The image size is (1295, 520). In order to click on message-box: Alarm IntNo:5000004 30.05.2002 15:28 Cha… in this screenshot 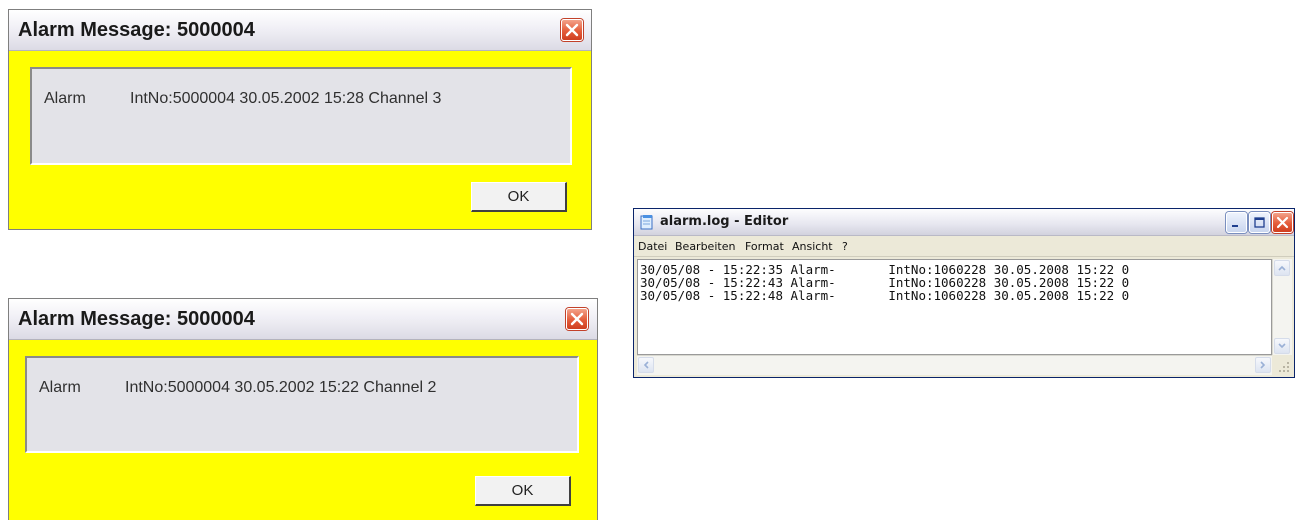, I will do `click(301, 116)`.